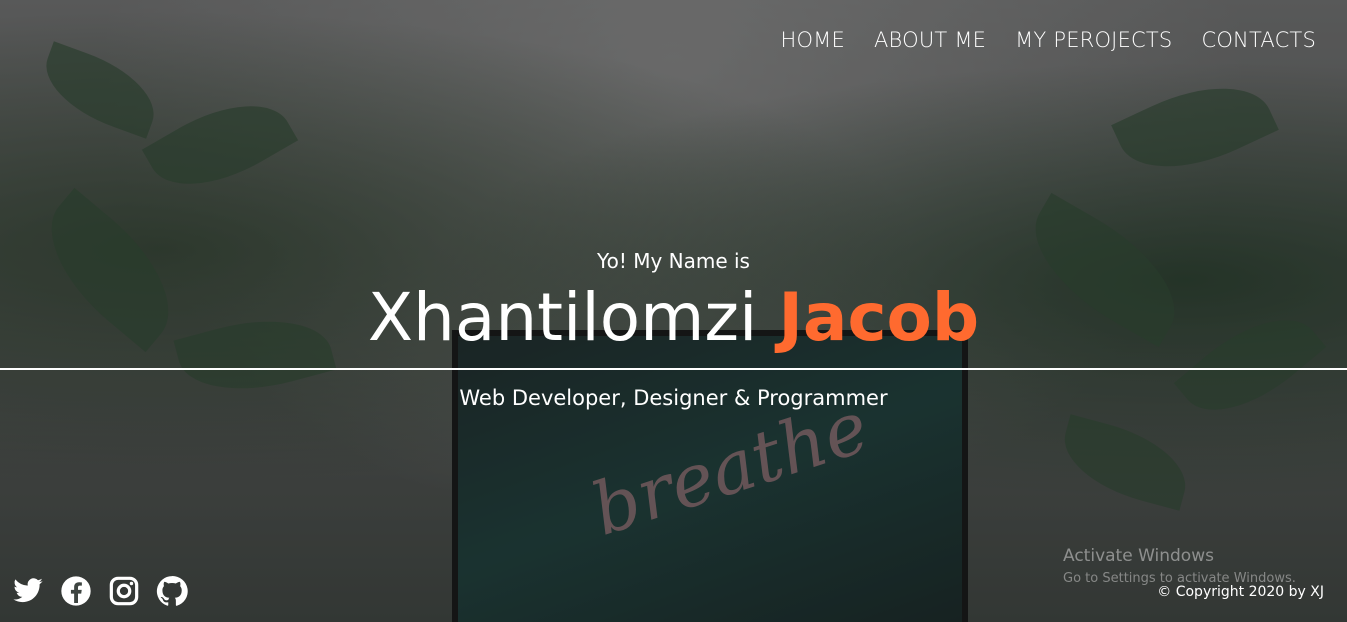 This screenshot has width=1347, height=622. I want to click on facebook-icon, so click(76, 591).